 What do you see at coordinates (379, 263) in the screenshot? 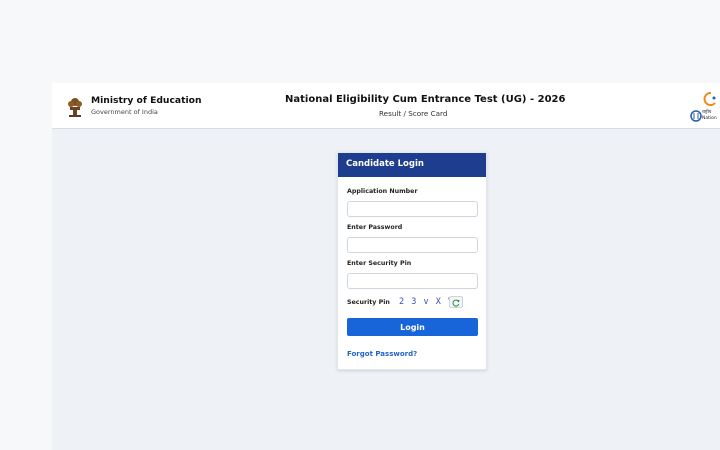
I see `security-pin-label: Enter Security Pin` at bounding box center [379, 263].